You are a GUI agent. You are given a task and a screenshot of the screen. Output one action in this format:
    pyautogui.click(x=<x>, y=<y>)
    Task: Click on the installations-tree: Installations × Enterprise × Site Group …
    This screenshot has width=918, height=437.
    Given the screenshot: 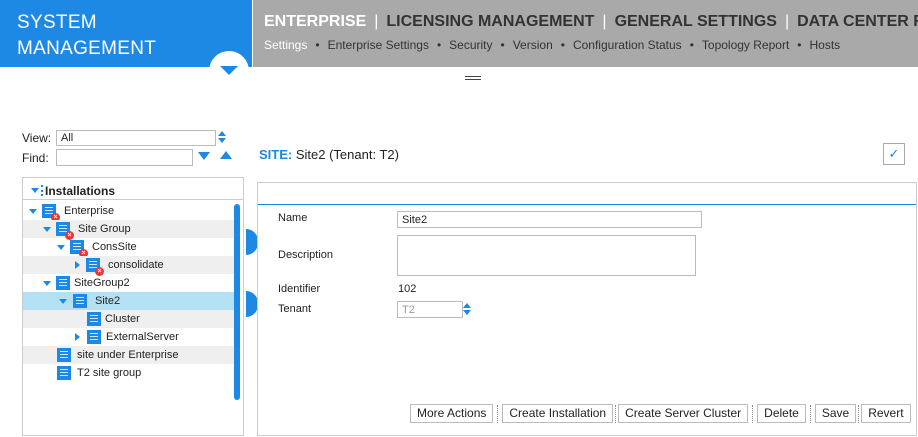 What is the action you would take?
    pyautogui.click(x=133, y=306)
    